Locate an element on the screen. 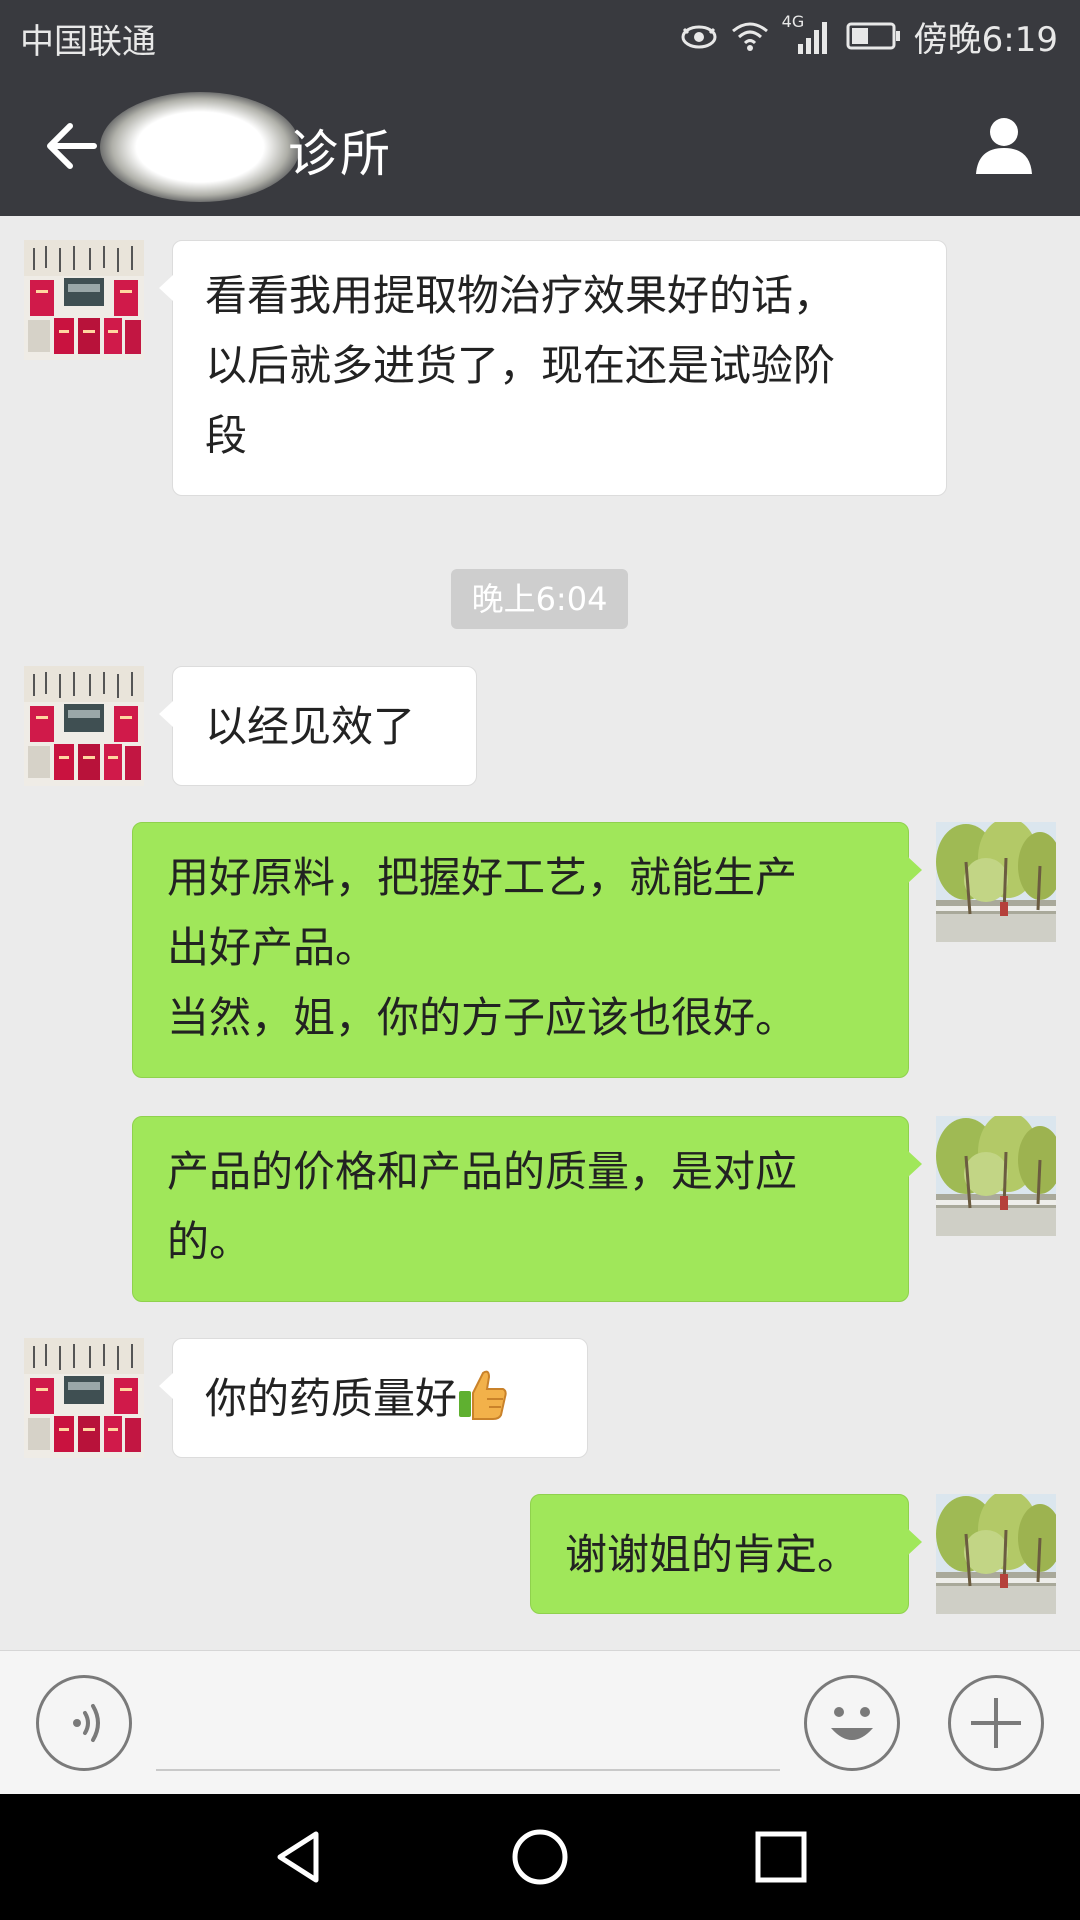 The image size is (1080, 1920). message-text: 产品的价格和产品的质量，是对应 is located at coordinates (482, 1171).